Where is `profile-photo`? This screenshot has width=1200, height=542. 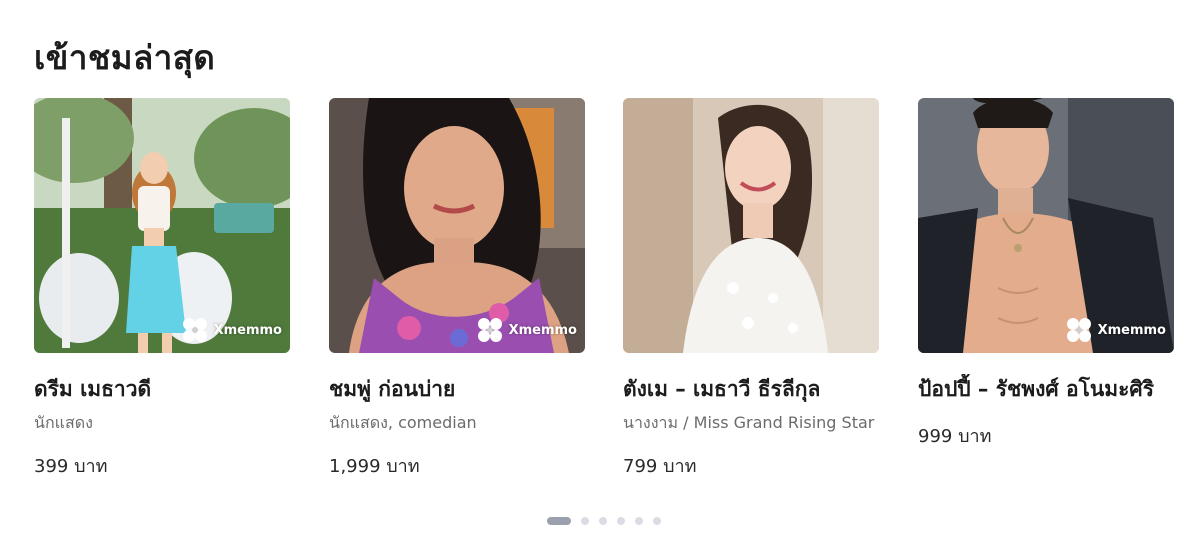 profile-photo is located at coordinates (751, 225).